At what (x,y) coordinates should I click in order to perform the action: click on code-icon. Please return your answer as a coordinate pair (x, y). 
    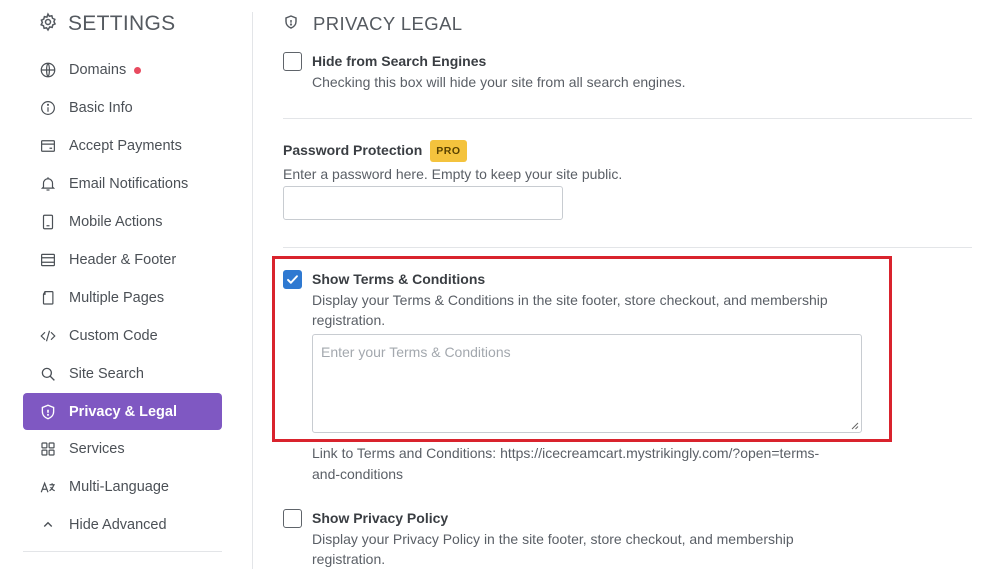
    Looking at the image, I should click on (48, 336).